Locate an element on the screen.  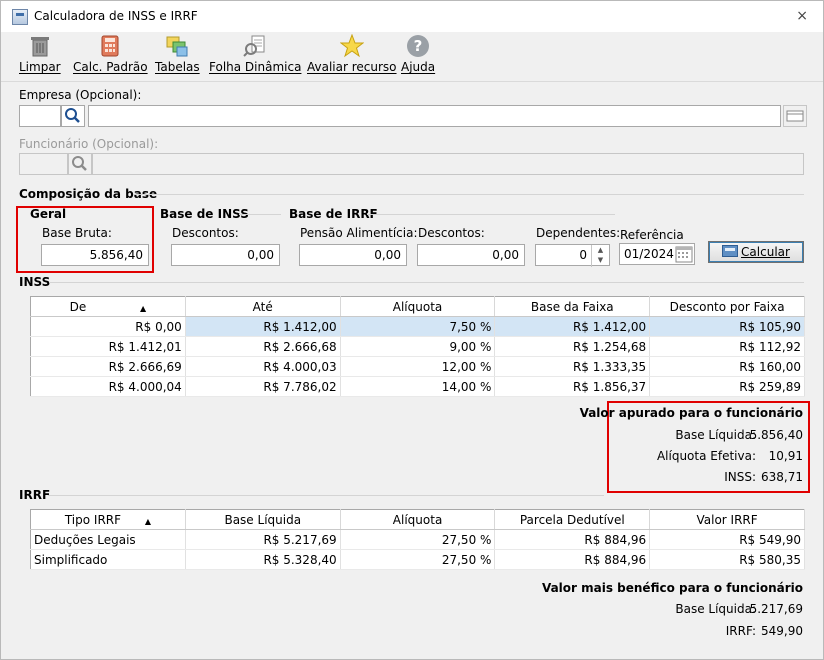
irrf-discounts-label: Descontos: is located at coordinates (451, 233).